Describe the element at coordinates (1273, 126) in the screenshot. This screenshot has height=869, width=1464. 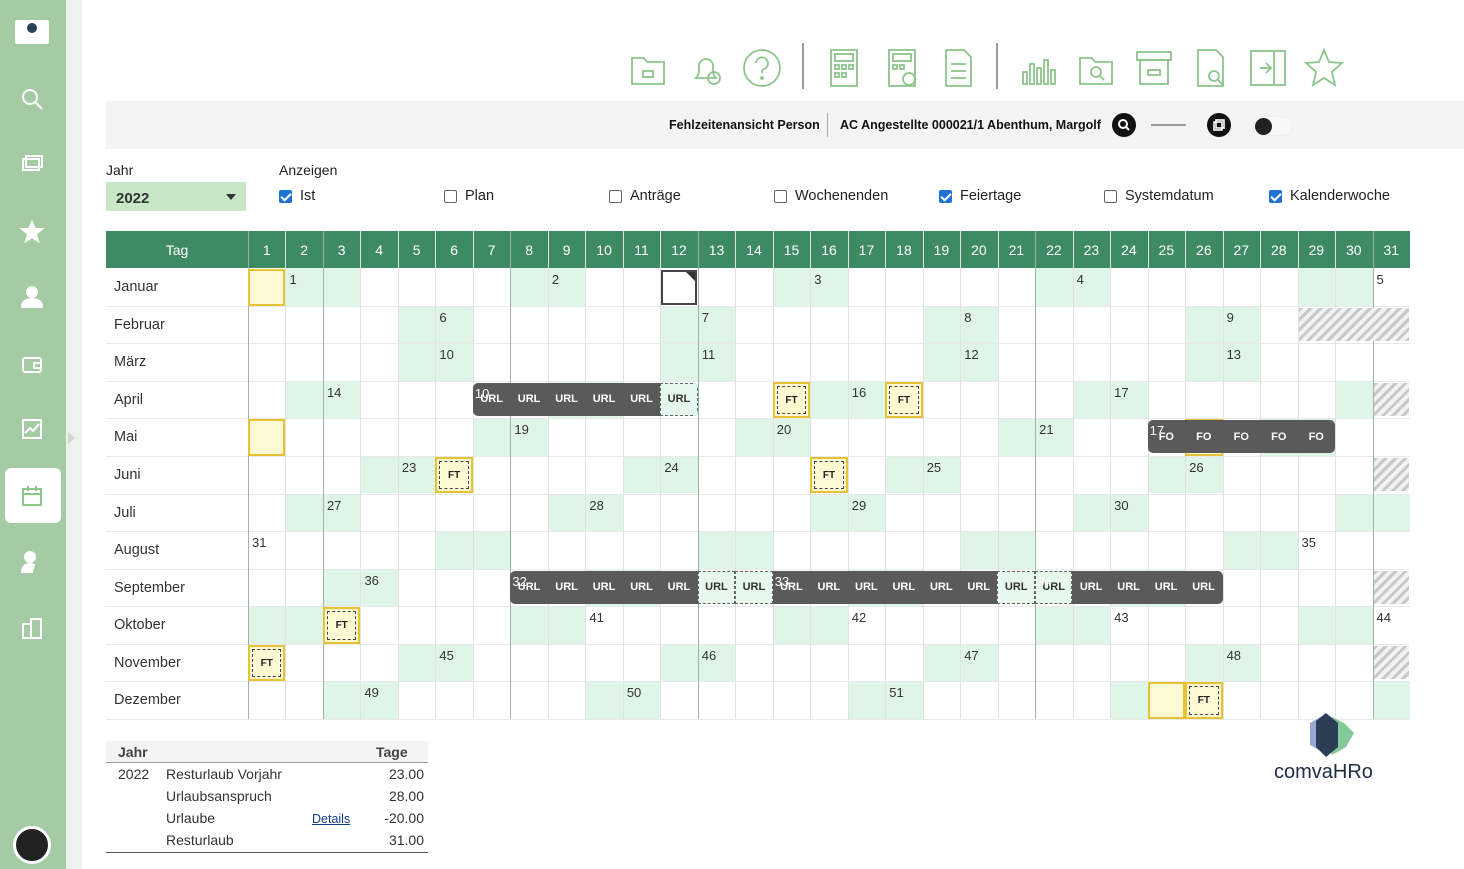
I see `view-toggle` at that location.